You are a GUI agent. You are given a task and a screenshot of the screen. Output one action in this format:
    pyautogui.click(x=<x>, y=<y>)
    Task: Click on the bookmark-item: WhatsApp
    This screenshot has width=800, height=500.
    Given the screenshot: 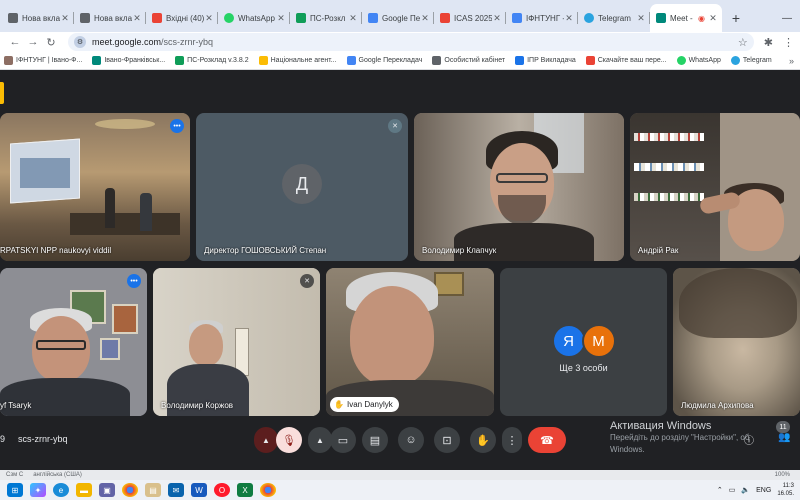 What is the action you would take?
    pyautogui.click(x=698, y=60)
    